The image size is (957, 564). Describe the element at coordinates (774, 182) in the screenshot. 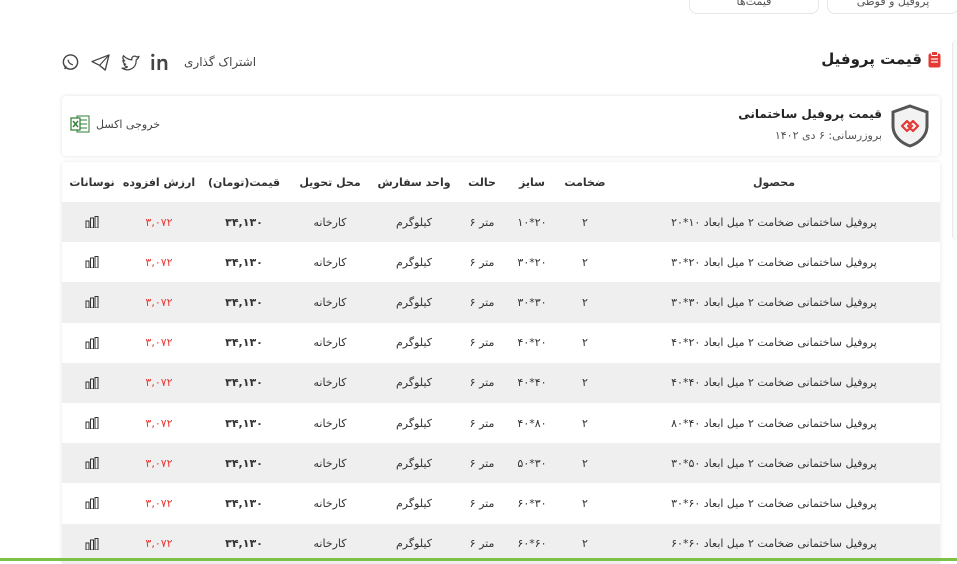

I see `header-product: محصول` at that location.